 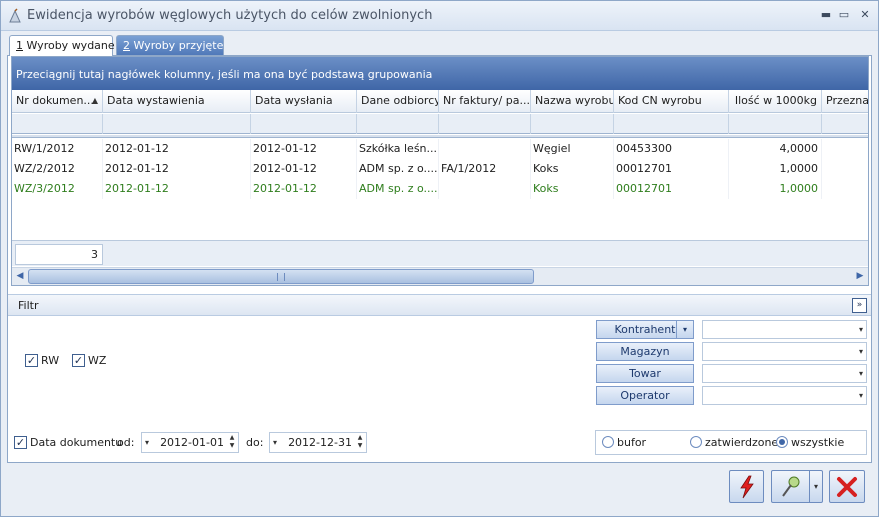 What do you see at coordinates (818, 442) in the screenshot?
I see `radio-wszystkie-label: wszystkie` at bounding box center [818, 442].